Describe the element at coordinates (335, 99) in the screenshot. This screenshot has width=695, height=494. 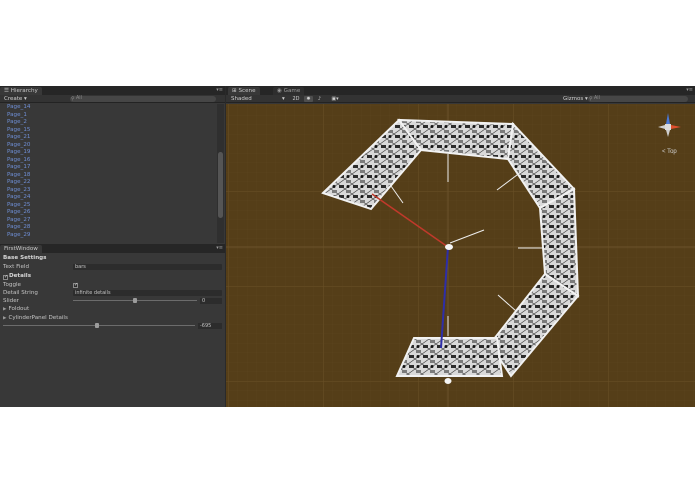
I see `effects-icon: ▣▾` at that location.